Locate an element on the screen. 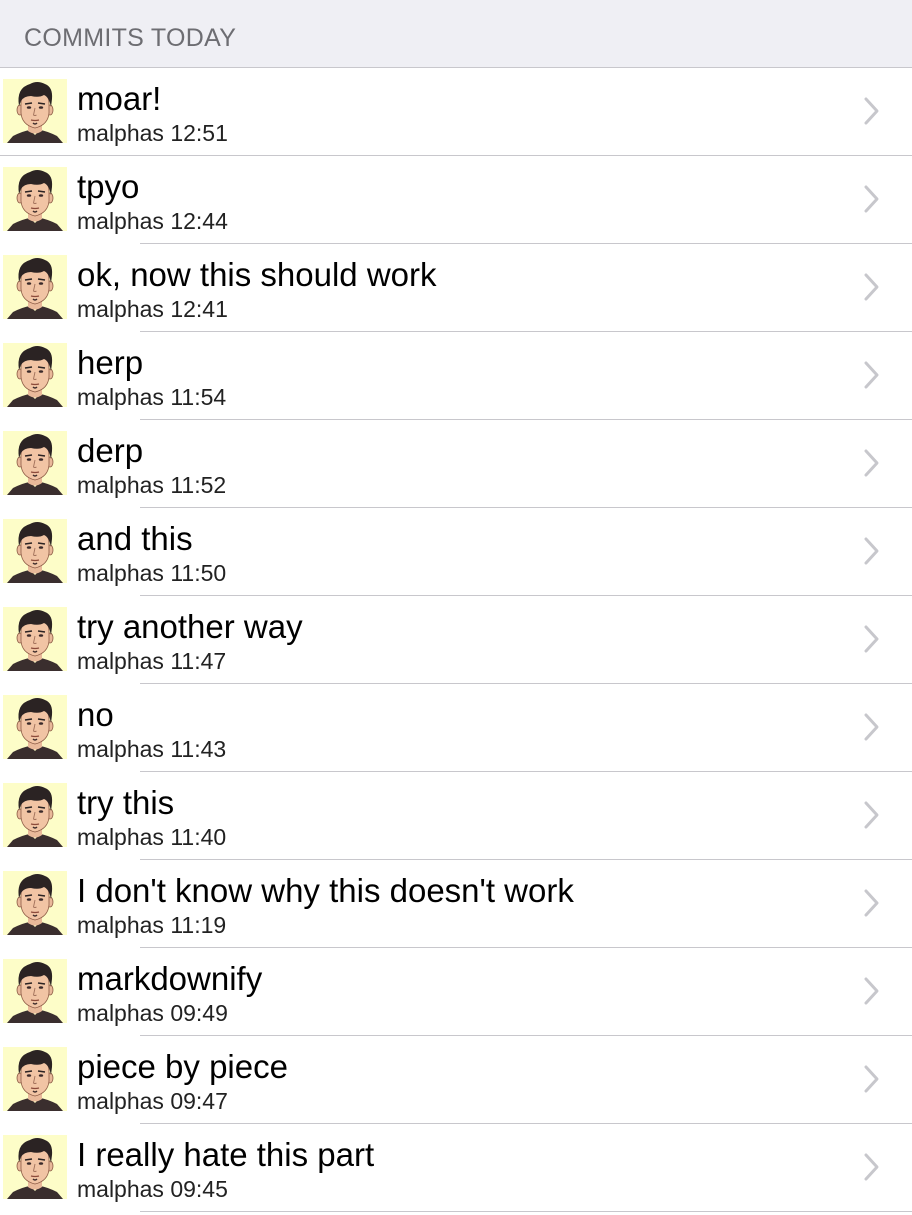 The height and width of the screenshot is (1215, 912). commit-row: herp malphas 11:54 is located at coordinates (456, 376).